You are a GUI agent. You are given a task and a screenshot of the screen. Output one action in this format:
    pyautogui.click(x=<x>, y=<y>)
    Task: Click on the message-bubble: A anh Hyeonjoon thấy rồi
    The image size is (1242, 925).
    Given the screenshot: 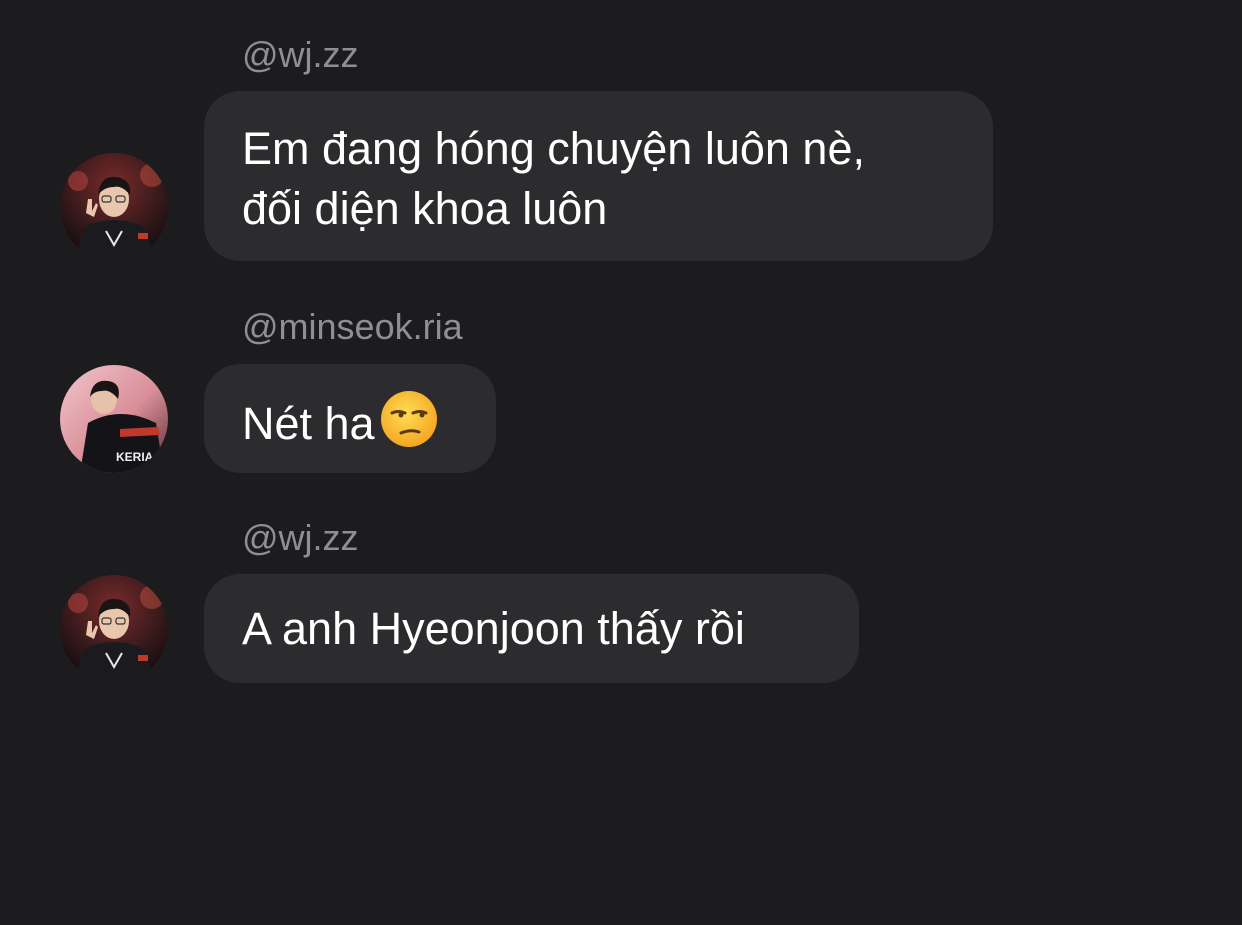 What is the action you would take?
    pyautogui.click(x=531, y=628)
    